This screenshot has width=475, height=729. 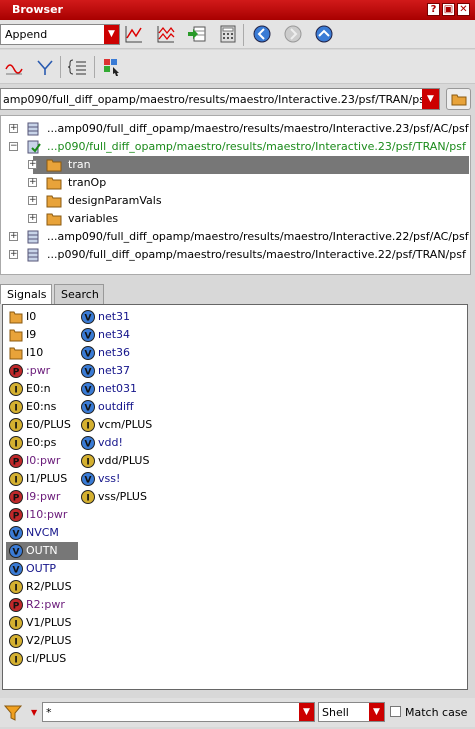 I want to click on tree-item: + variables, so click(x=235, y=219).